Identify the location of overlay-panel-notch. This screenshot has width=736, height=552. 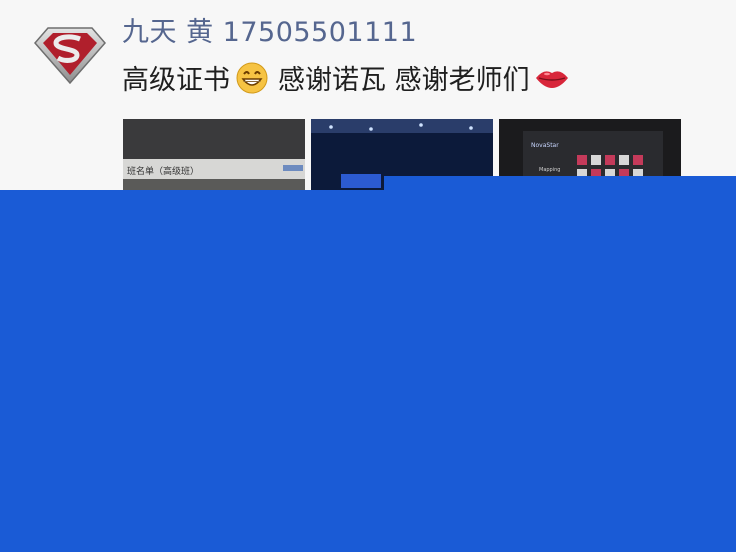
(560, 183).